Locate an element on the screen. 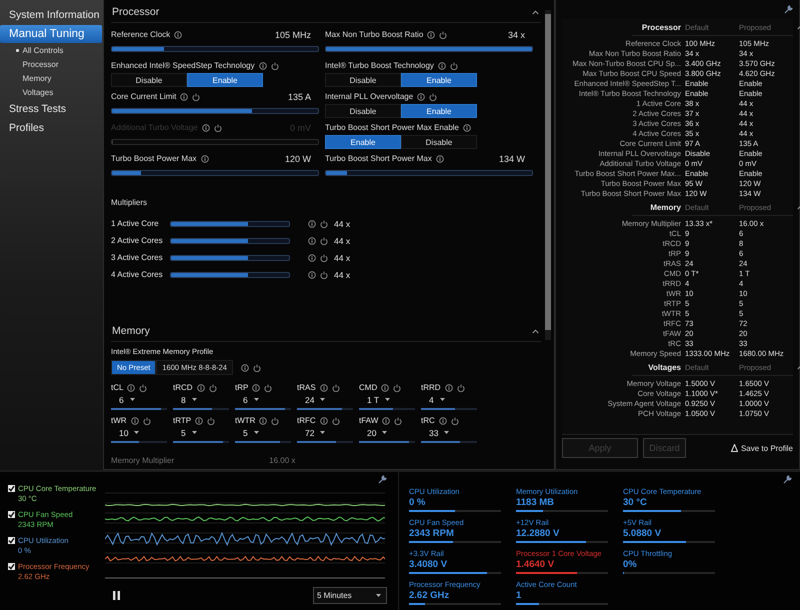 The height and width of the screenshot is (610, 800). nav-subitem: Processor is located at coordinates (40, 64).